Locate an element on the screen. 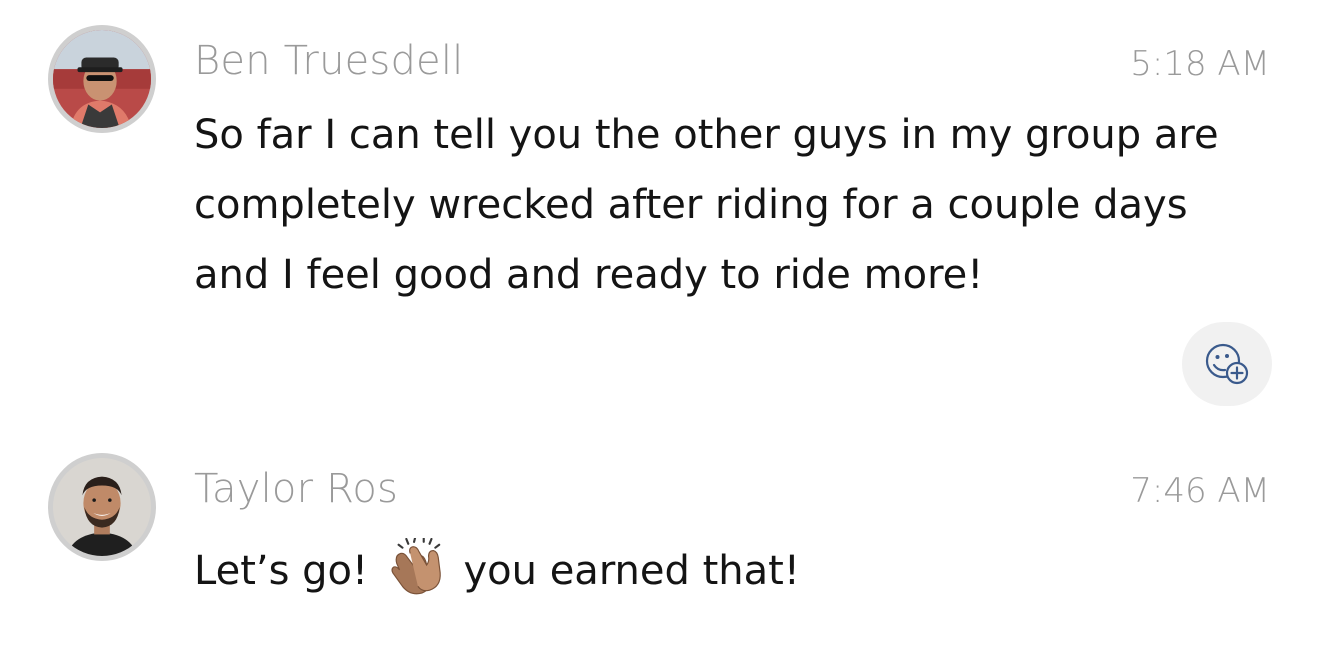  timestamp: 7:46 AM is located at coordinates (1200, 491).